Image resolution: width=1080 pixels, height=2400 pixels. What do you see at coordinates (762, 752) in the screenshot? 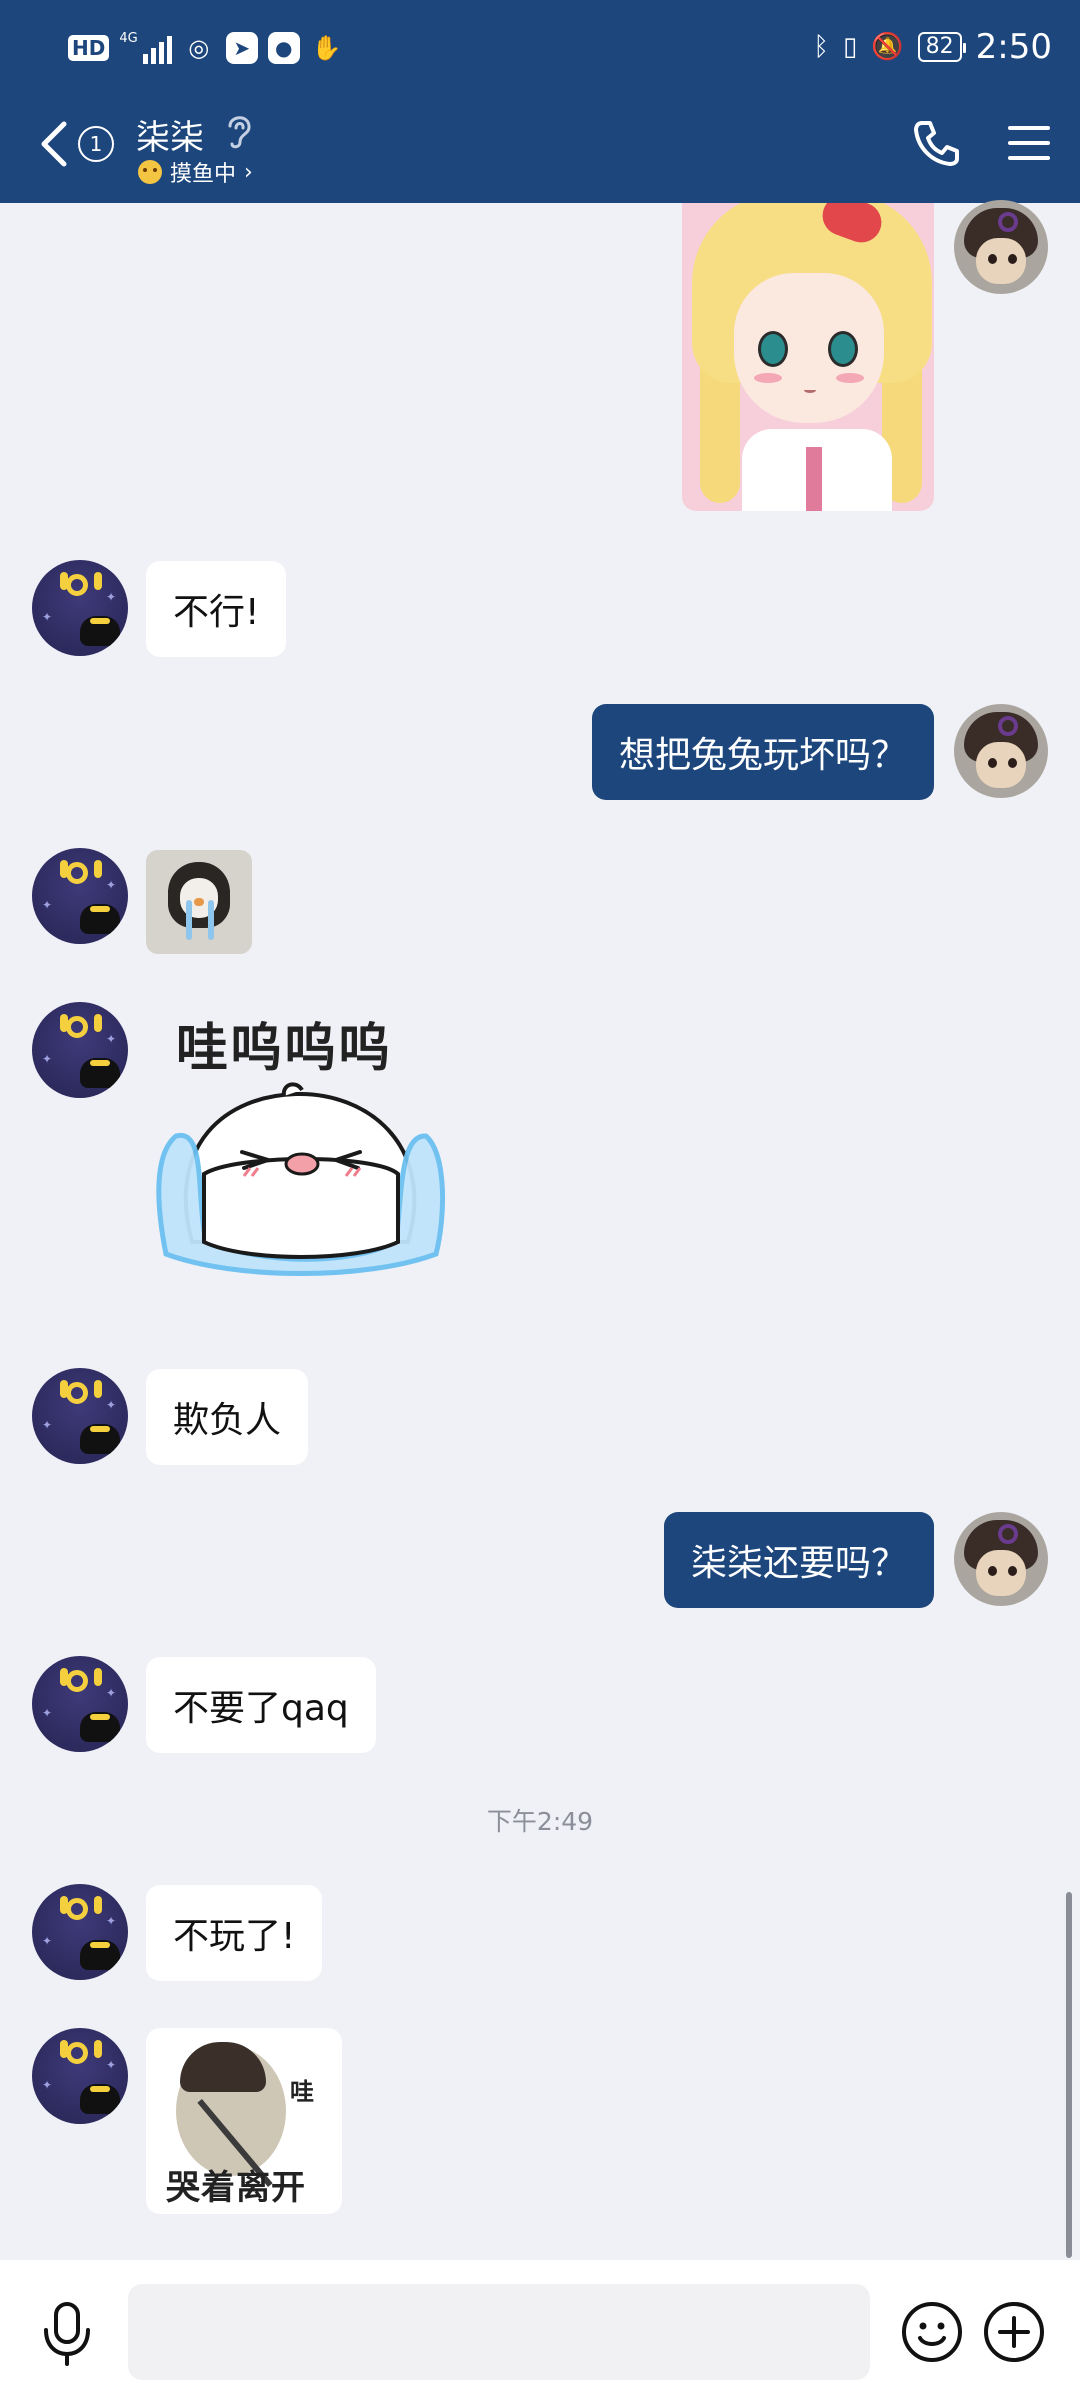
I see `message-bubble-outgoing: 想把兔兔玩坏吗？` at bounding box center [762, 752].